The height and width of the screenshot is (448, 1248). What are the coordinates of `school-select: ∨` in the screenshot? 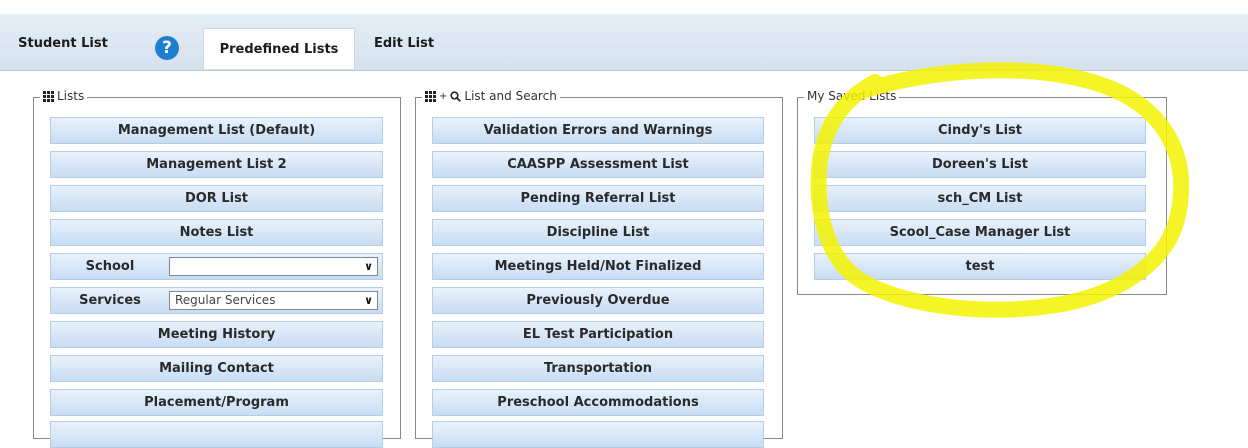 It's located at (273, 266).